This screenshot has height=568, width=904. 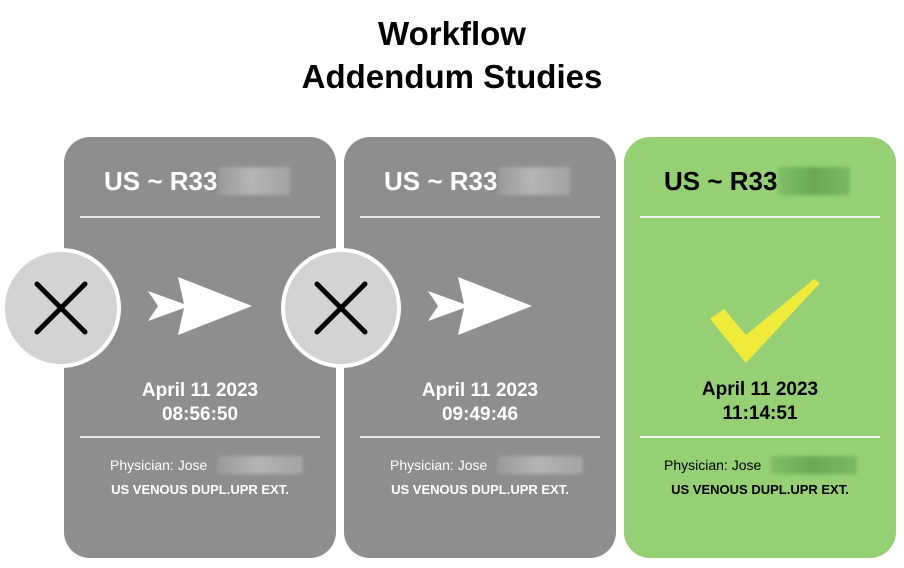 What do you see at coordinates (760, 413) in the screenshot?
I see `study-time: 11:14:51` at bounding box center [760, 413].